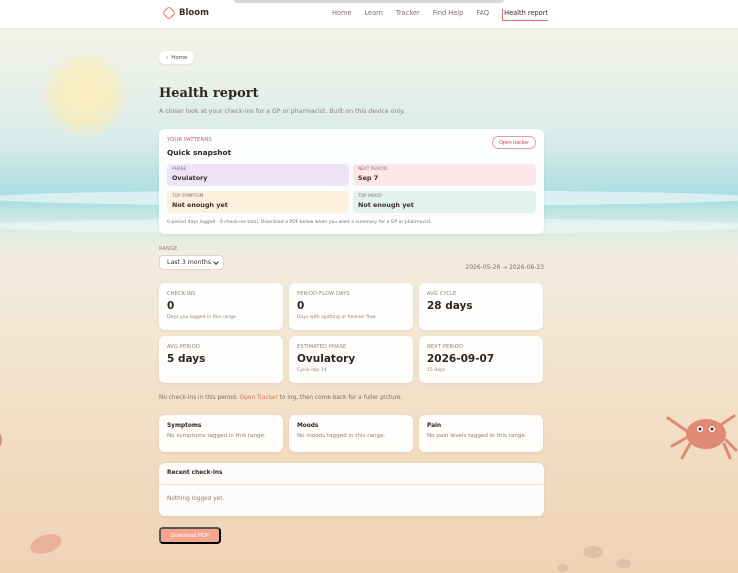  Describe the element at coordinates (183, 347) in the screenshot. I see `stat-label: Avg period` at that location.